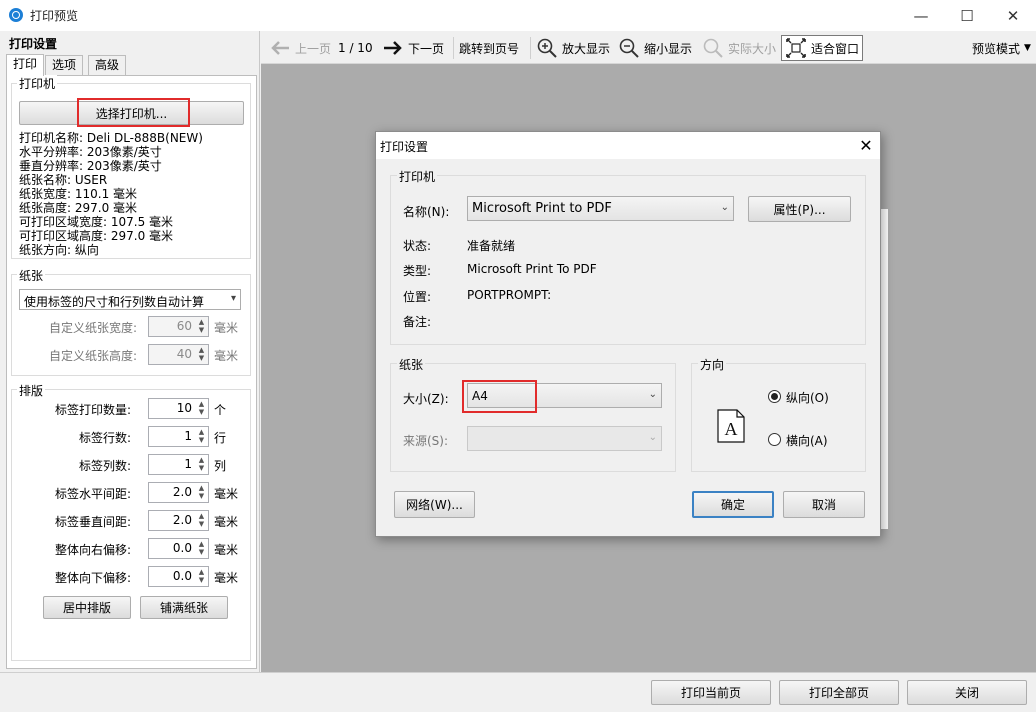  What do you see at coordinates (130, 299) in the screenshot?
I see `paper-mode-select: 使用标签的尺寸和行列数自动计算 ▾` at bounding box center [130, 299].